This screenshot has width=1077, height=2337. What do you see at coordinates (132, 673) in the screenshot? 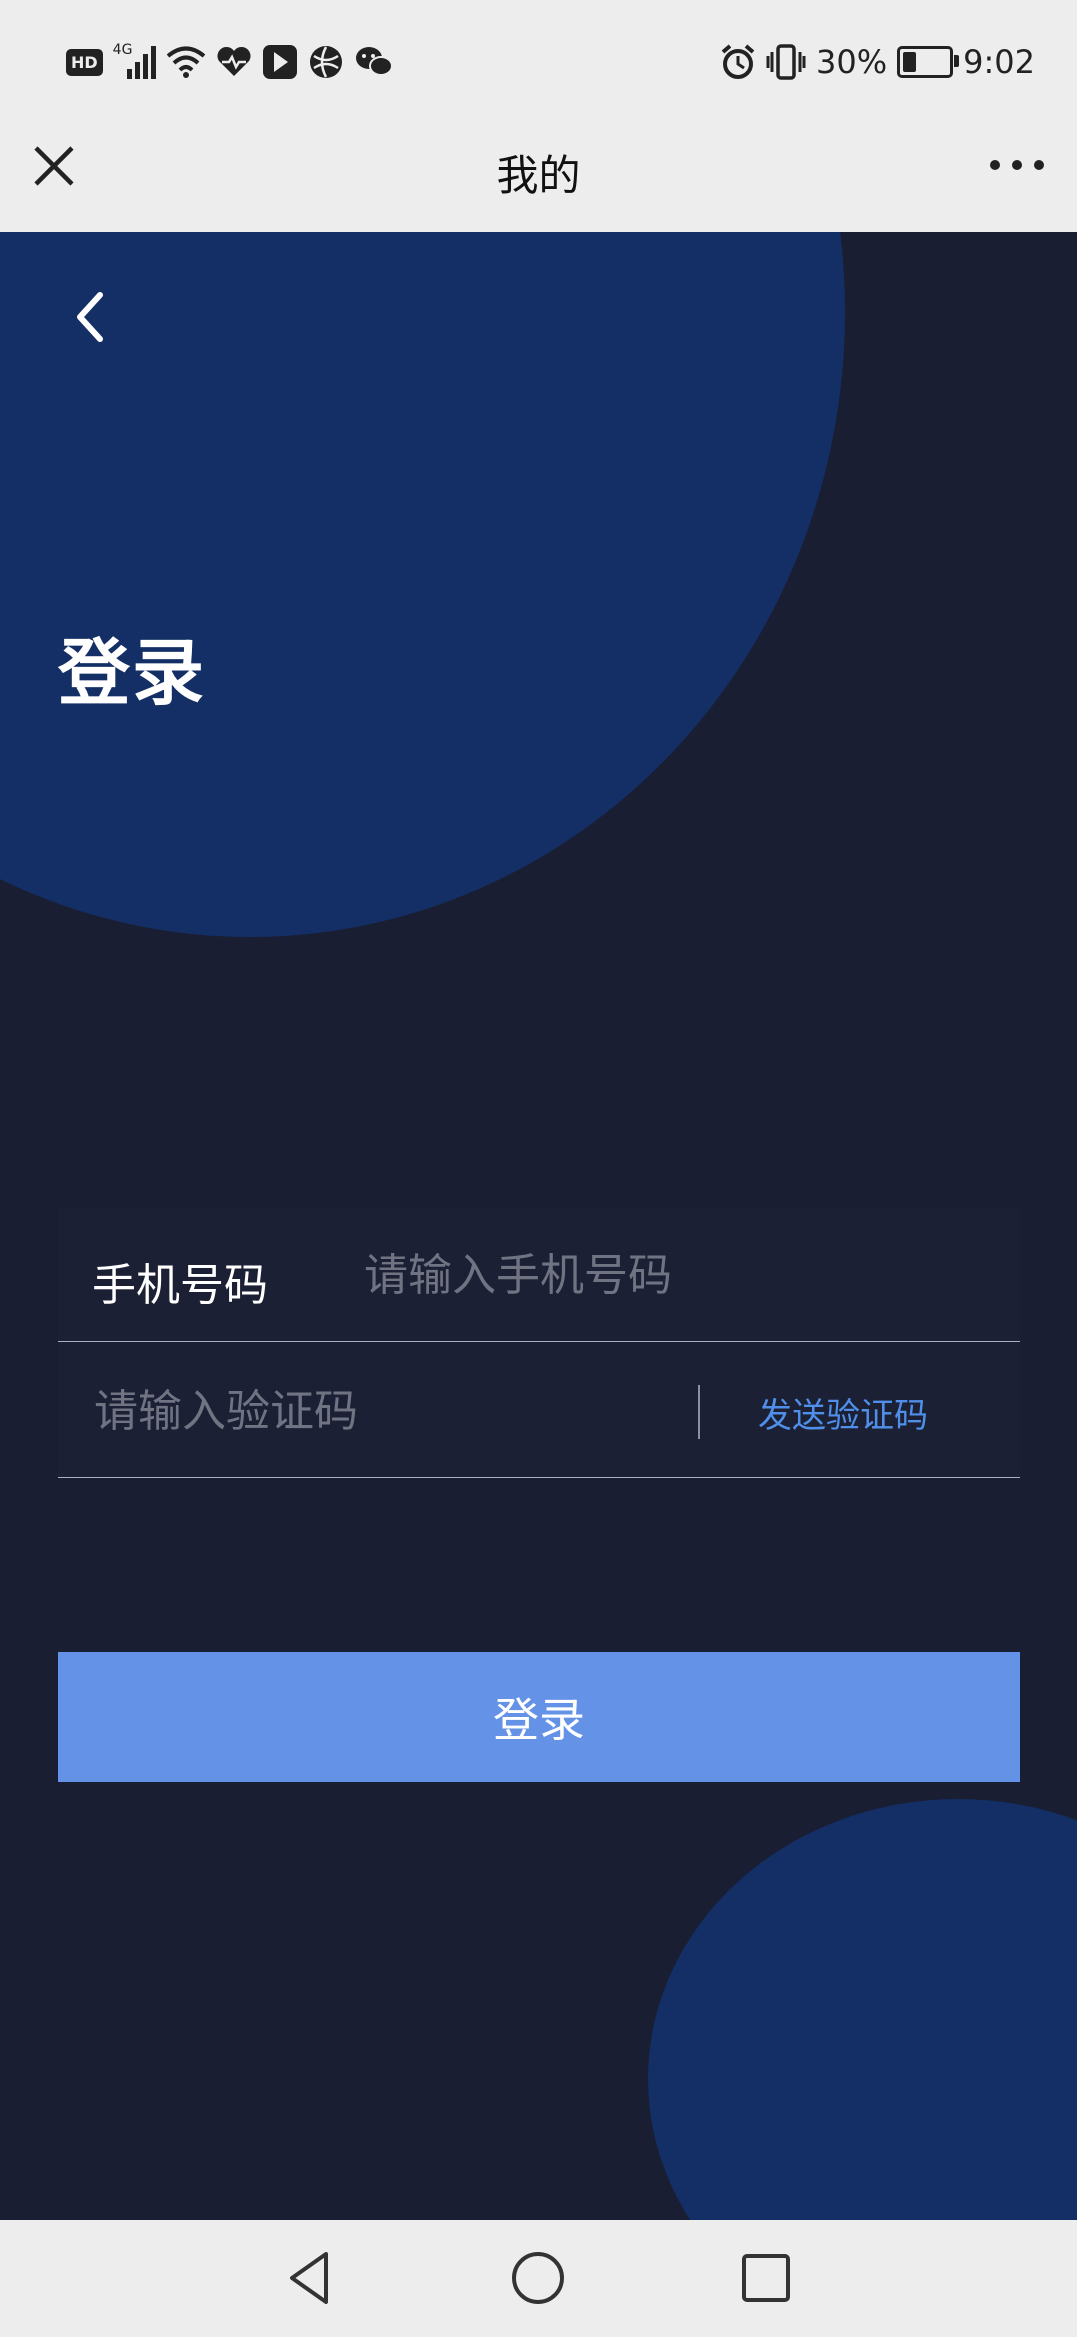
I see `login-heading: 登录` at bounding box center [132, 673].